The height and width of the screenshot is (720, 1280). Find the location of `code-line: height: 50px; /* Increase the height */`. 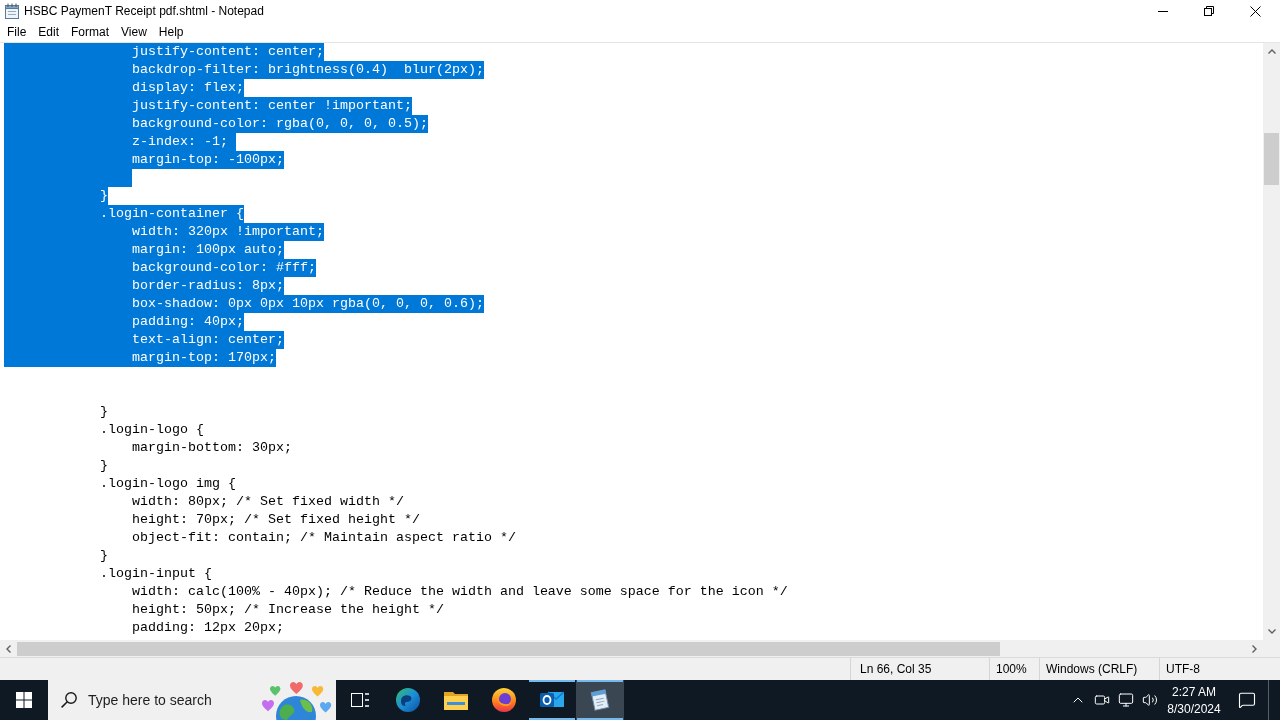

code-line: height: 50px; /* Increase the height */ is located at coordinates (287, 610).